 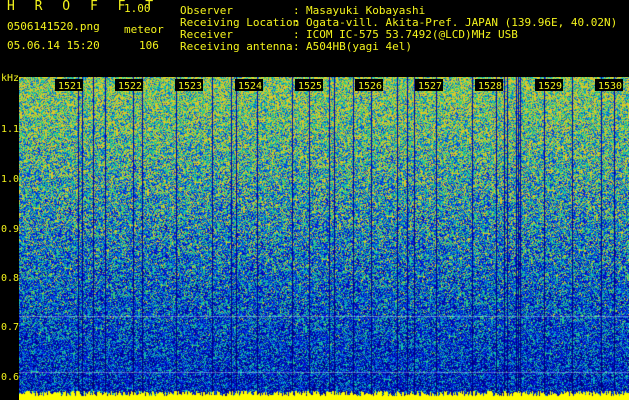 I want to click on frequency-axis: kHz 1.1 1.0 0.9 0.8 0.7 0.6, so click(x=10, y=200).